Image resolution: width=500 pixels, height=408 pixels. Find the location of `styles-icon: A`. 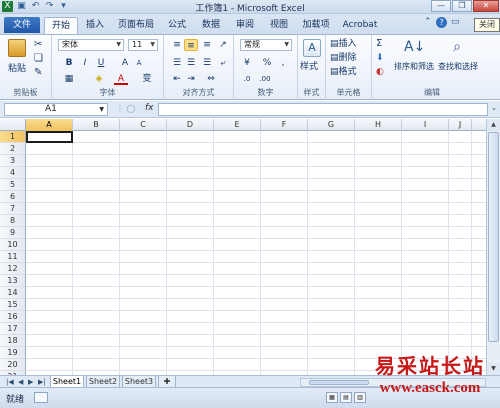

styles-icon: A is located at coordinates (312, 48).